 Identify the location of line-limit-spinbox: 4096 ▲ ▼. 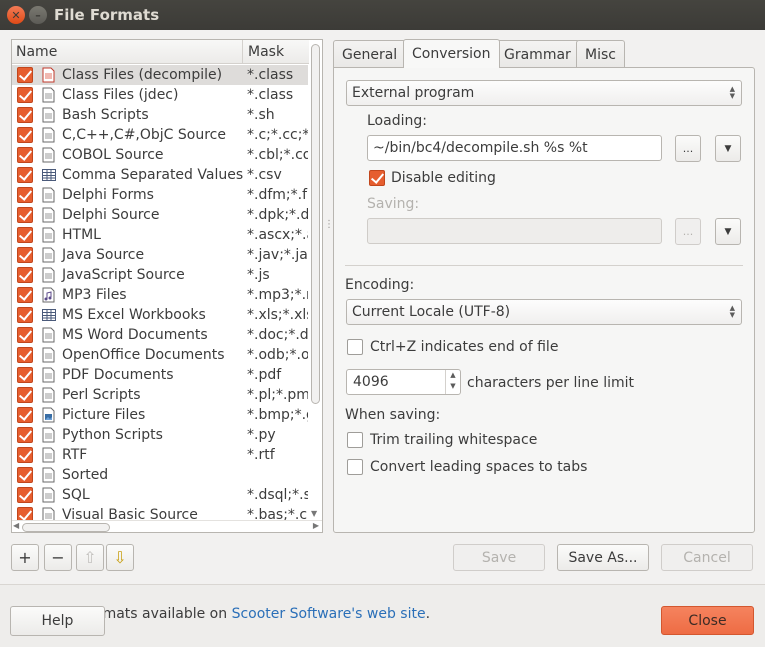
(403, 382).